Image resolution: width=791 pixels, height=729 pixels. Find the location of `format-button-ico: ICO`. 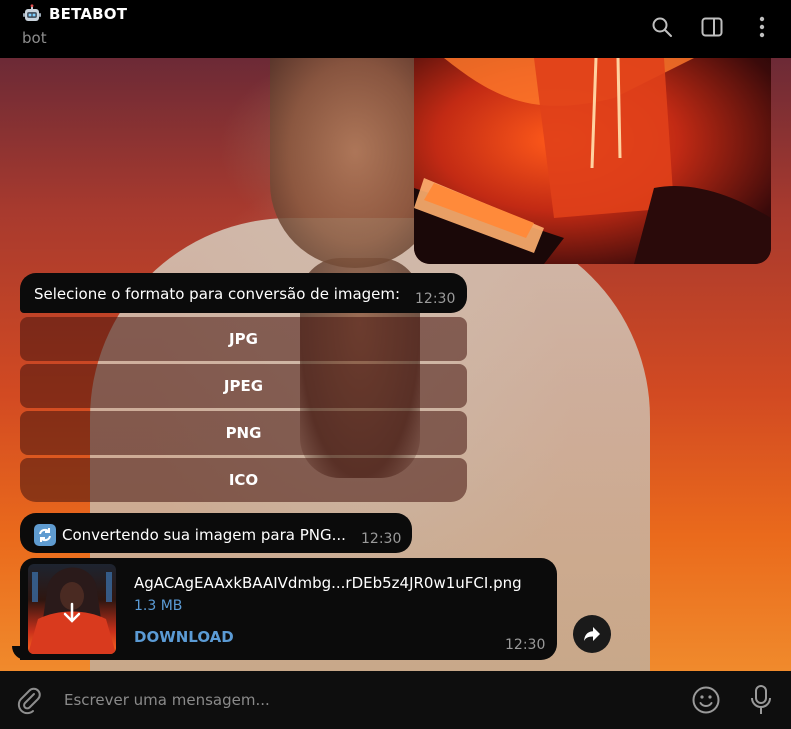

format-button-ico: ICO is located at coordinates (243, 480).